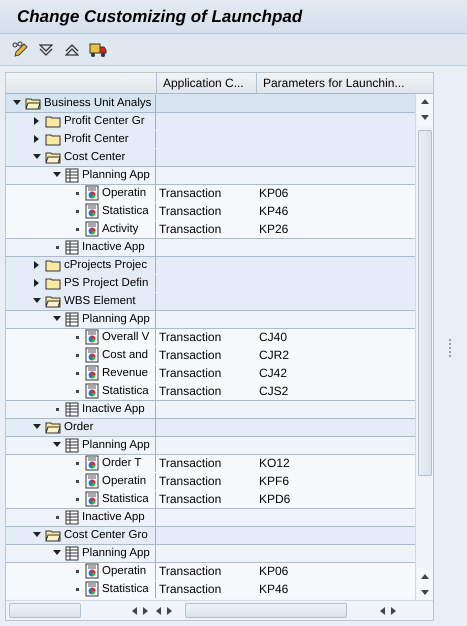  I want to click on table-cell: KO12, so click(274, 463).